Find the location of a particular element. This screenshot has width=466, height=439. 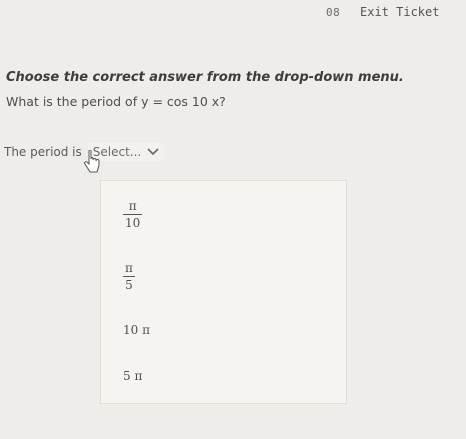

chevron-down-icon is located at coordinates (153, 152).